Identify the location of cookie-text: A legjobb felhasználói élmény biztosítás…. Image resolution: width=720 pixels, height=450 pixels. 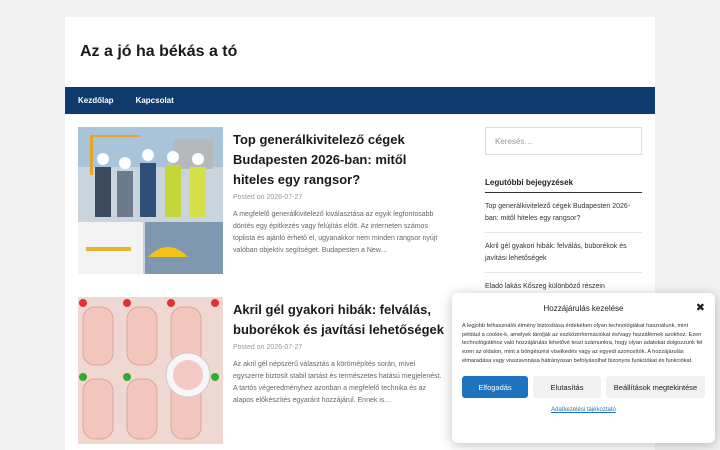
(582, 343).